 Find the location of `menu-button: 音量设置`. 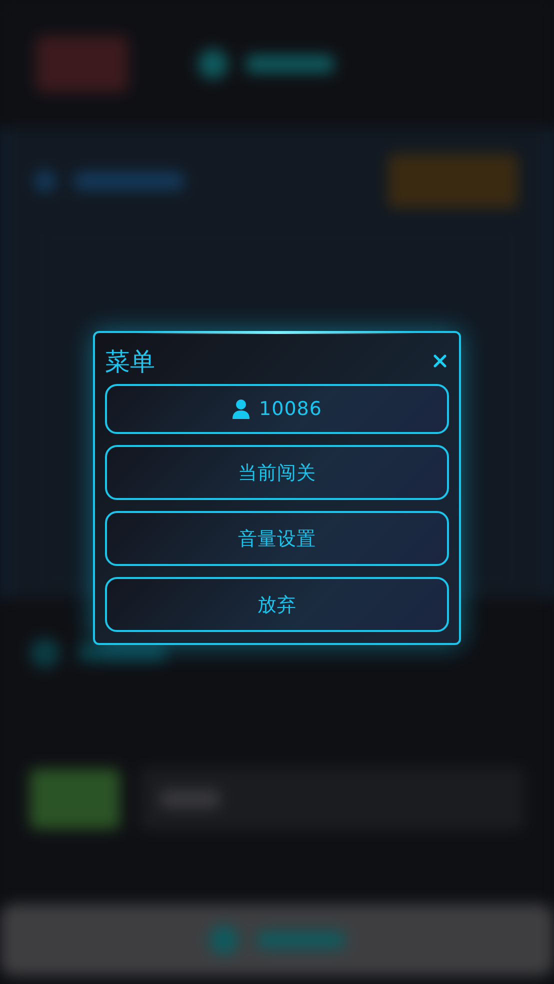

menu-button: 音量设置 is located at coordinates (277, 538).